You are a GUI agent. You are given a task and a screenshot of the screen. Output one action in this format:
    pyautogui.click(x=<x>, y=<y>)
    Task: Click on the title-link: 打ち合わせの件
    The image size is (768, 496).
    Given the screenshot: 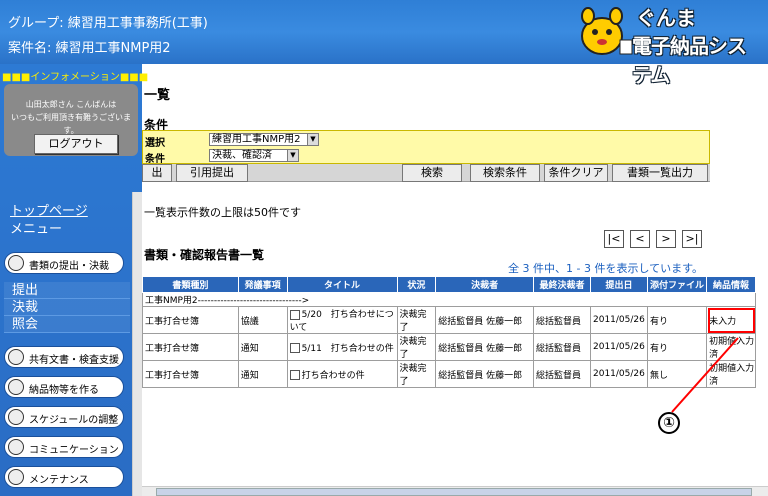 What is the action you would take?
    pyautogui.click(x=333, y=376)
    